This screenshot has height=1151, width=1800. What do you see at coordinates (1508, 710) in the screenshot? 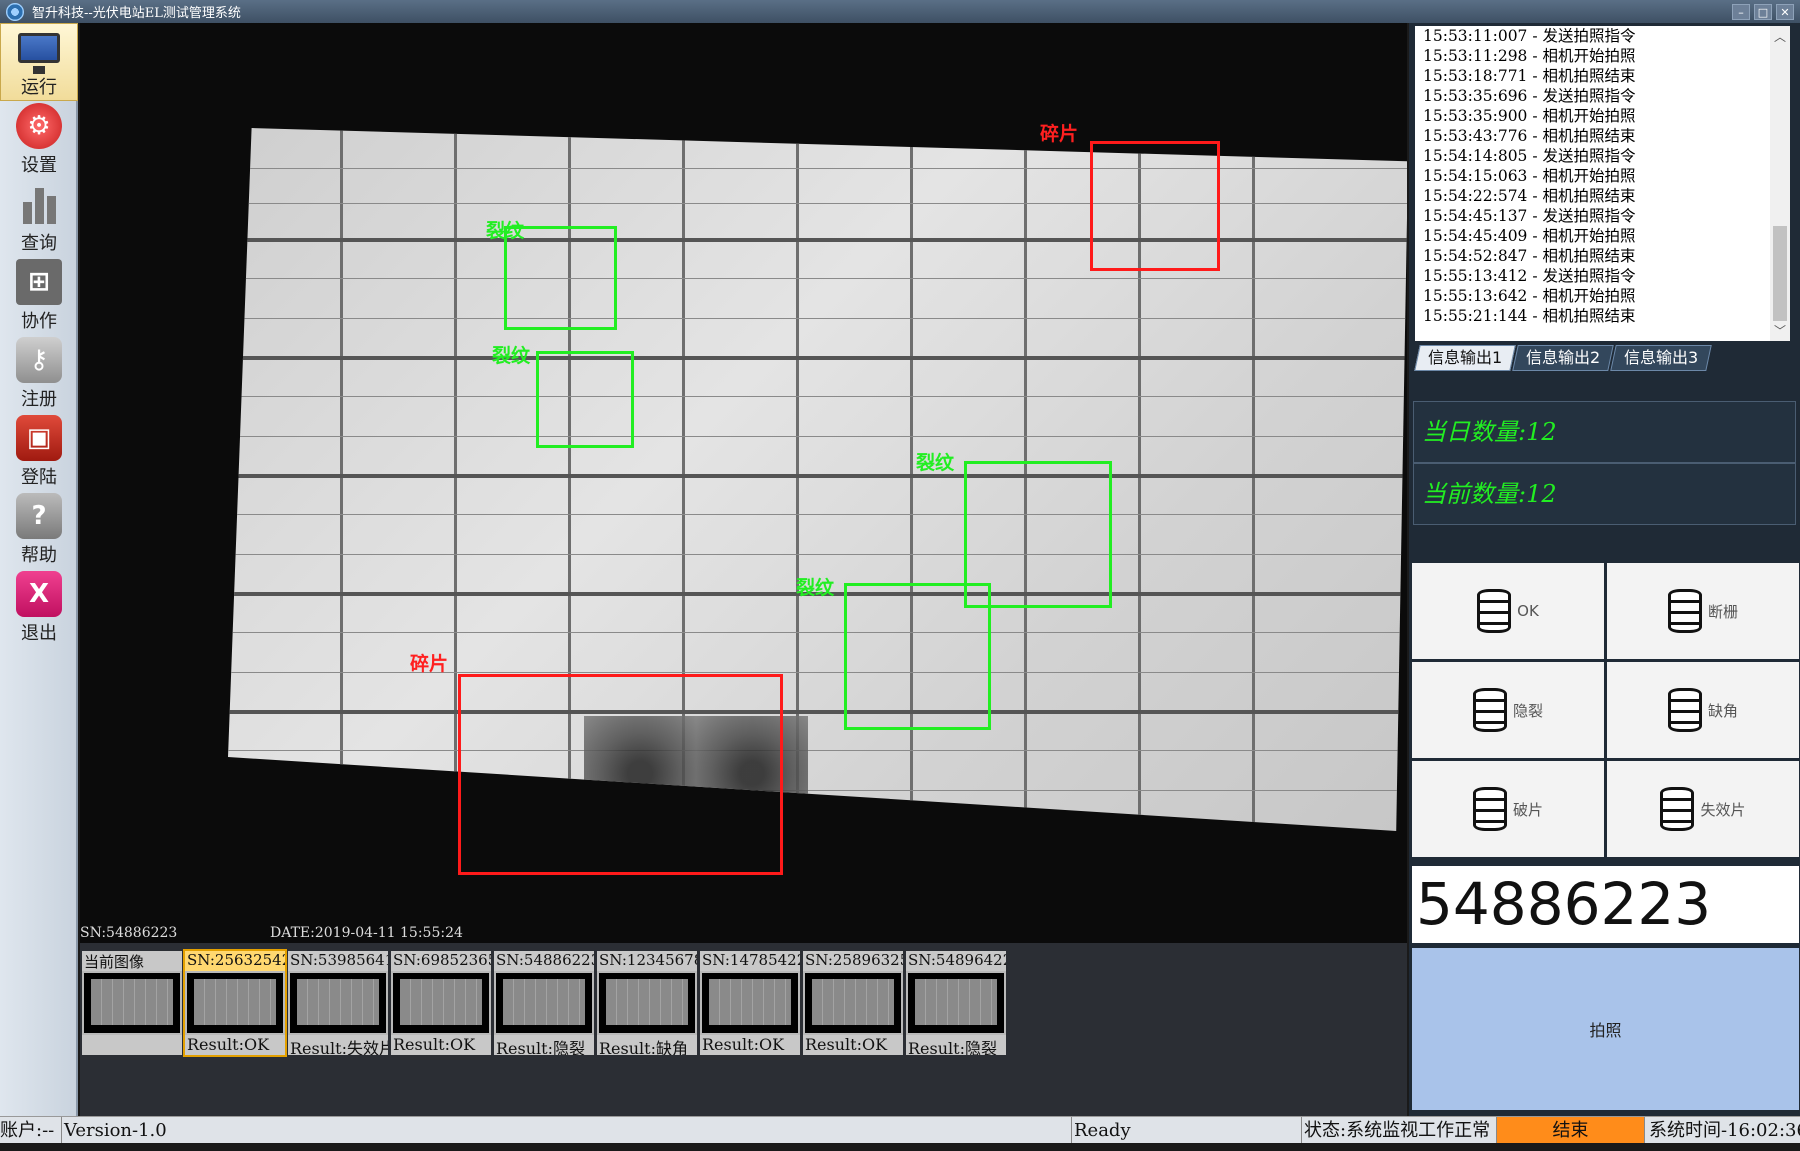
I see `category-hidden-crack-button: 隐裂` at bounding box center [1508, 710].